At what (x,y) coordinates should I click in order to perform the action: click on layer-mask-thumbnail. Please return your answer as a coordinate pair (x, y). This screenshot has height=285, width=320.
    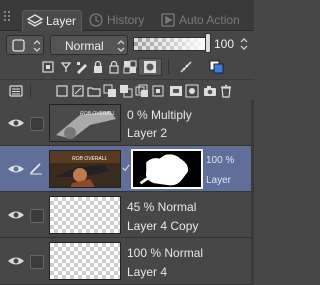
    Looking at the image, I should click on (167, 169).